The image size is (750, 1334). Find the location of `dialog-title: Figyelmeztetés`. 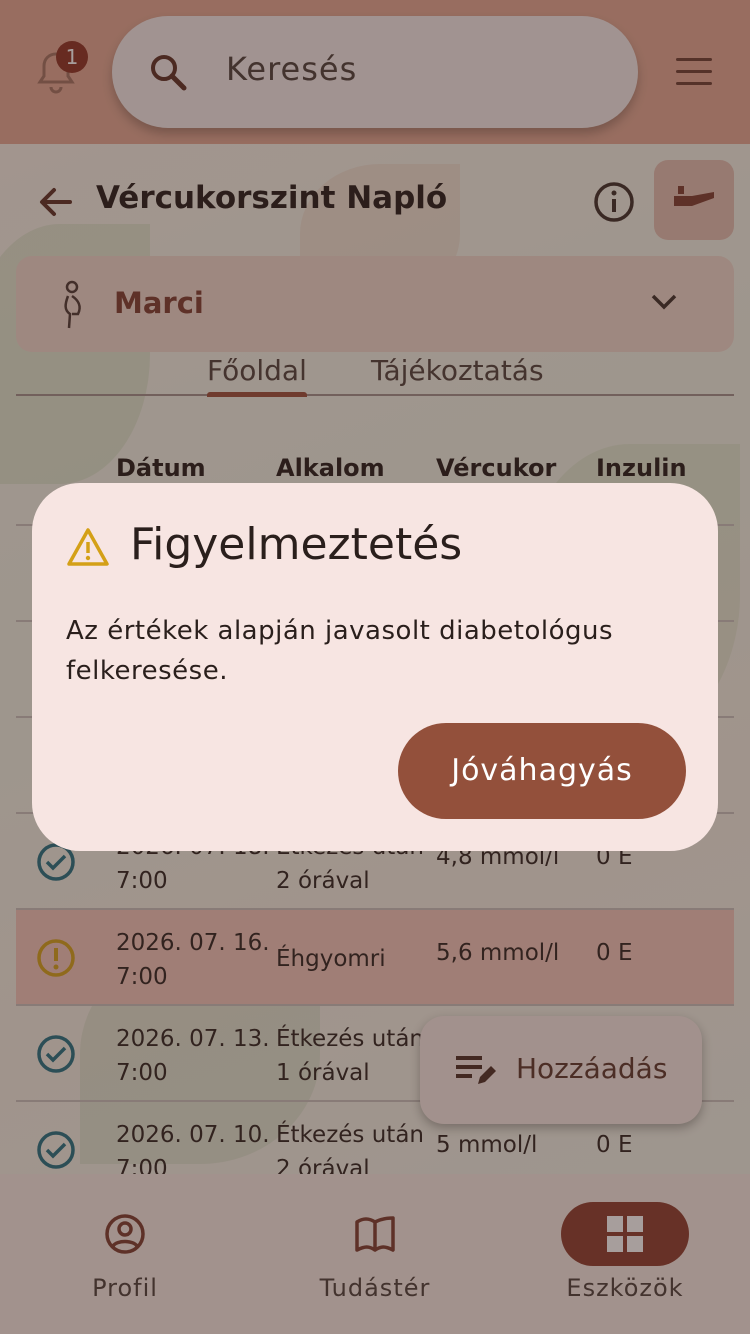

dialog-title: Figyelmeztetés is located at coordinates (296, 544).